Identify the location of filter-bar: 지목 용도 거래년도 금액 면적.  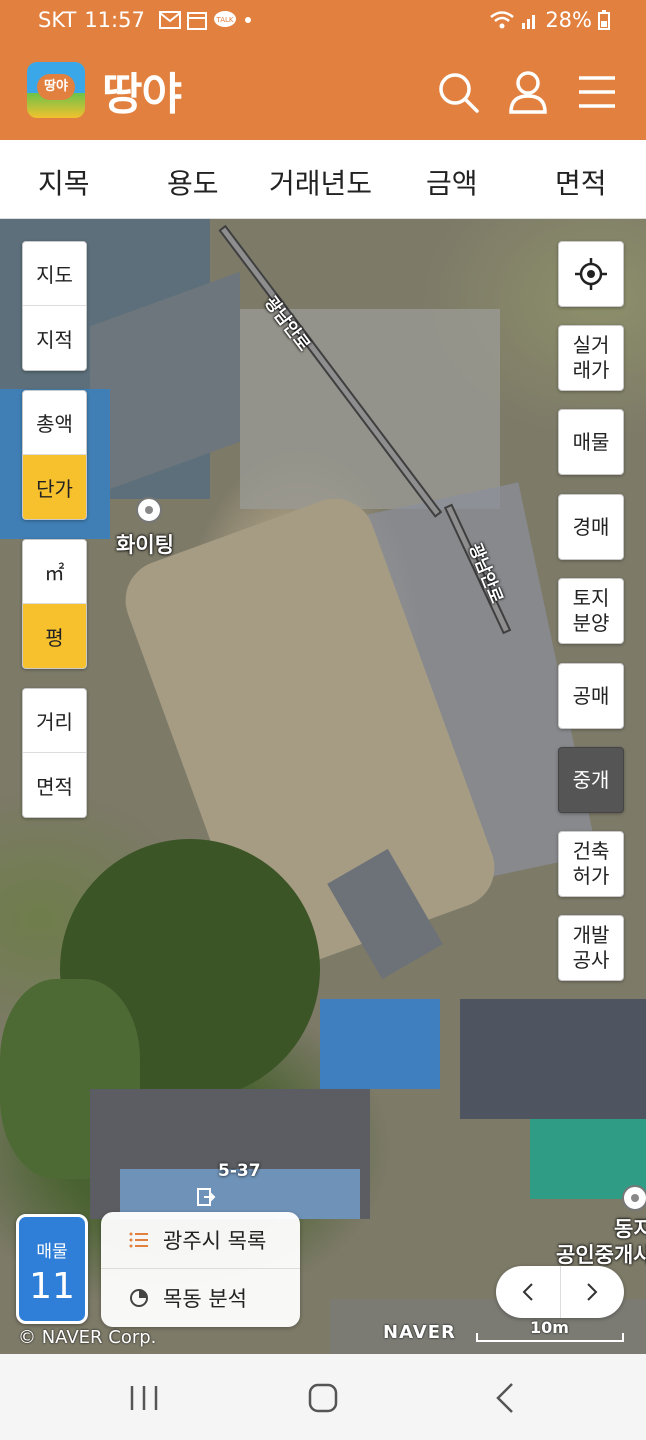
(323, 179).